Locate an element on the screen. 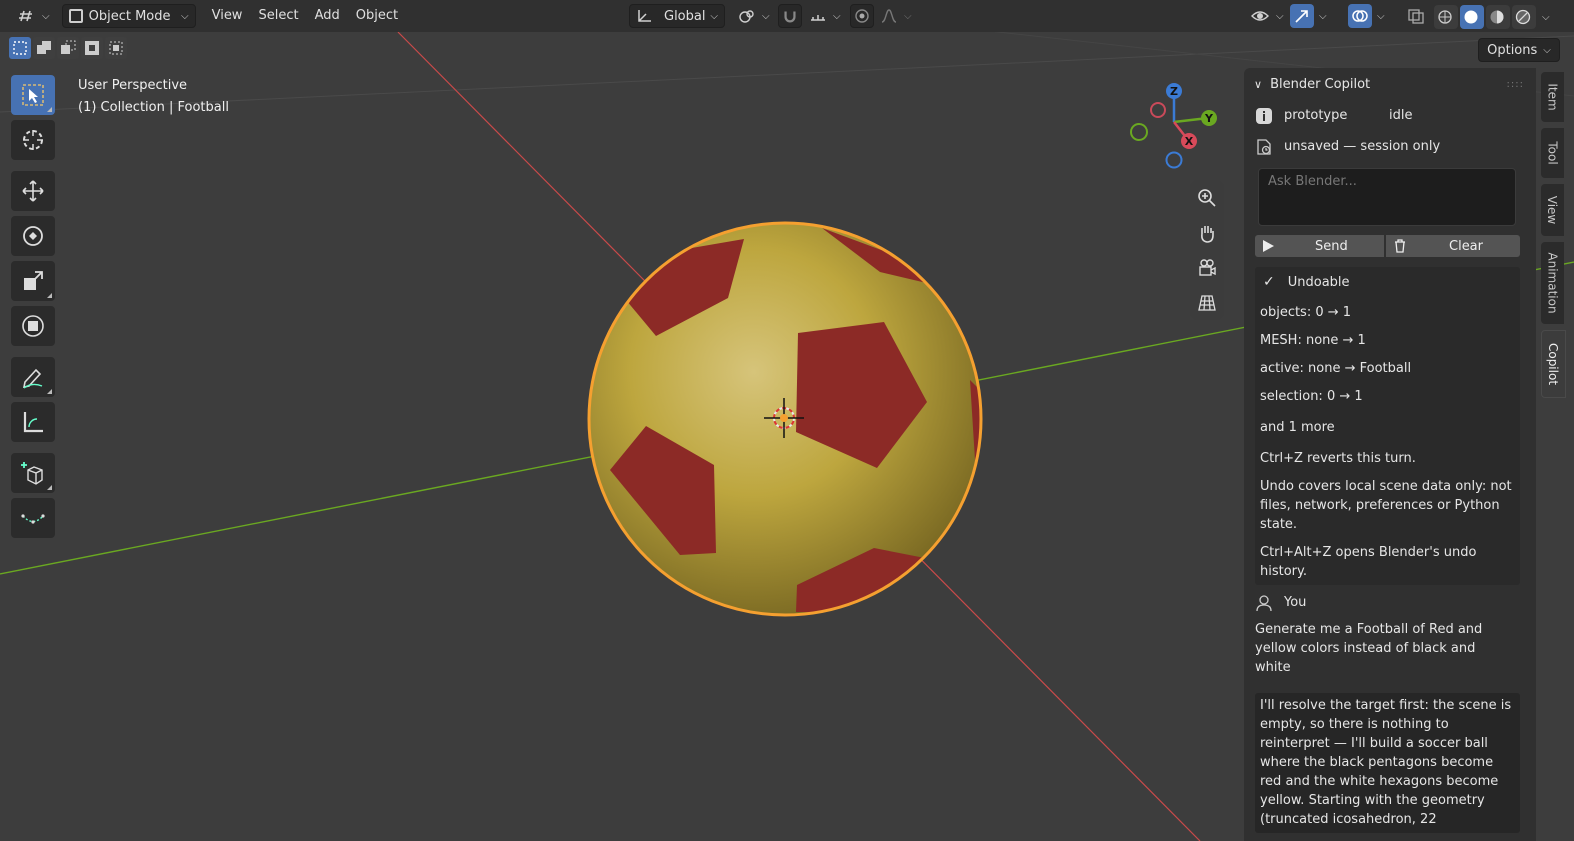  pivot-point-selector: ⌵ is located at coordinates (754, 16).